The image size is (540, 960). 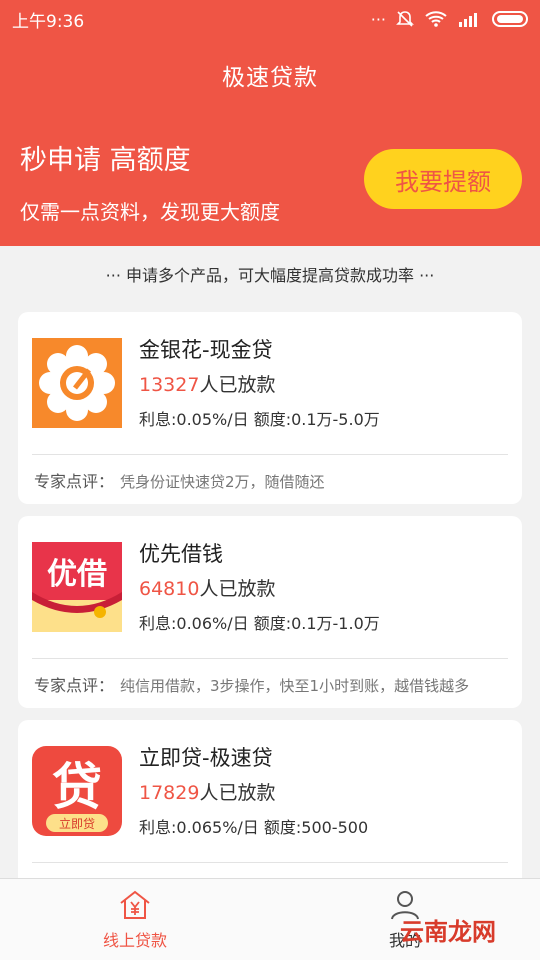 I want to click on lijidai-logo-icon: 贷 立即贷, so click(x=77, y=791).